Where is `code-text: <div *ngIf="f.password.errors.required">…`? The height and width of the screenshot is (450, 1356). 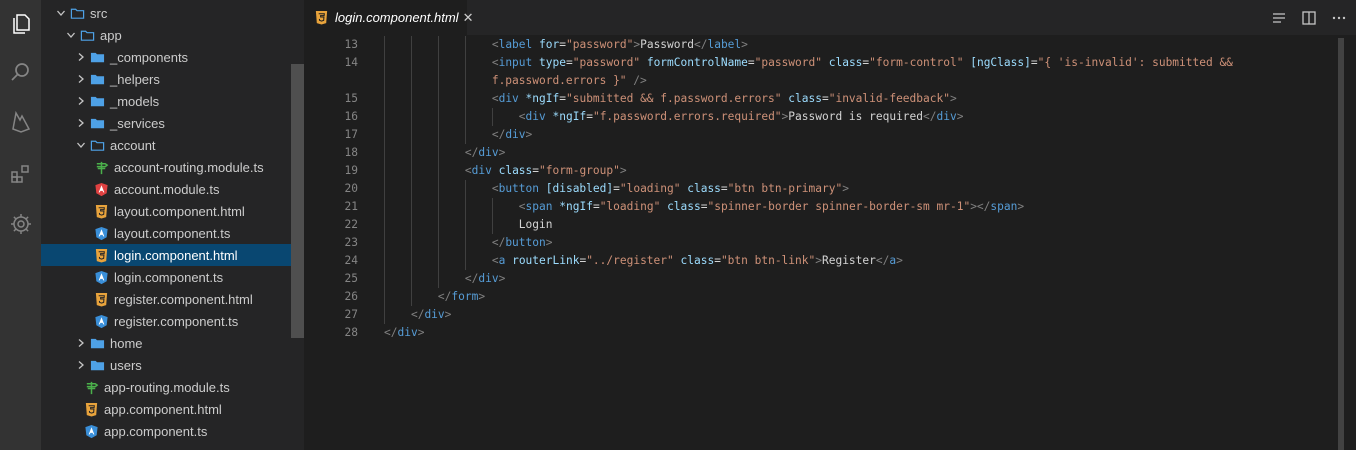 code-text: <div *ngIf="f.password.errors.required">… is located at coordinates (741, 116).